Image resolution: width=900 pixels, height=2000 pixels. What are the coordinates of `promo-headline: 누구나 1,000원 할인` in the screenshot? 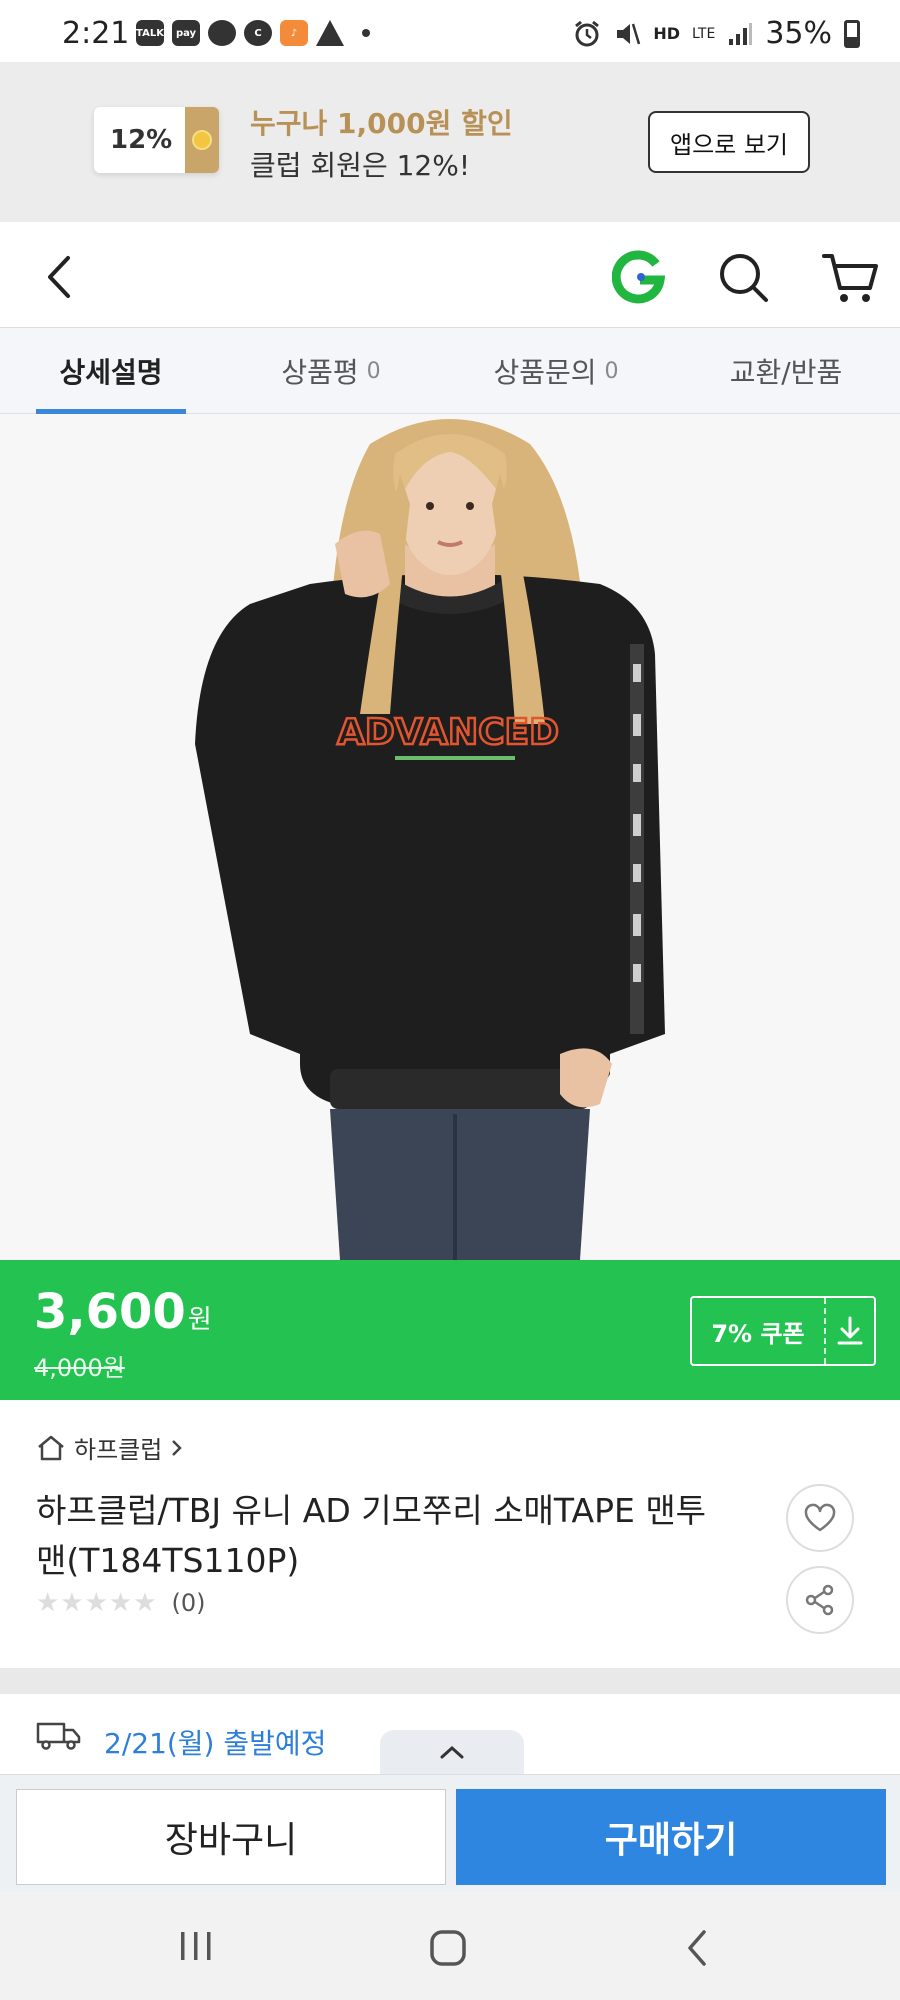 It's located at (381, 123).